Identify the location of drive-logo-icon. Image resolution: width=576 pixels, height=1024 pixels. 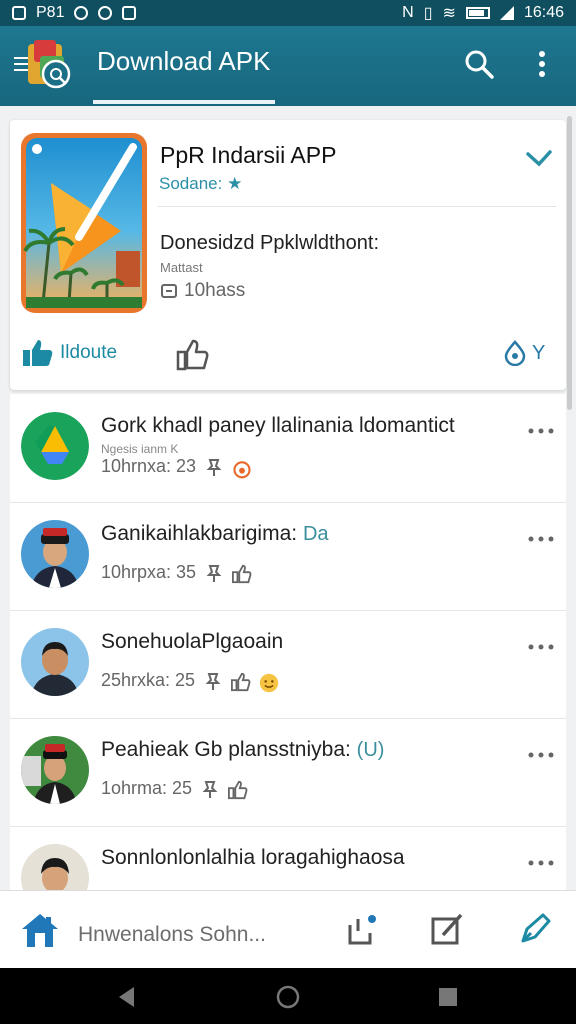
(55, 446).